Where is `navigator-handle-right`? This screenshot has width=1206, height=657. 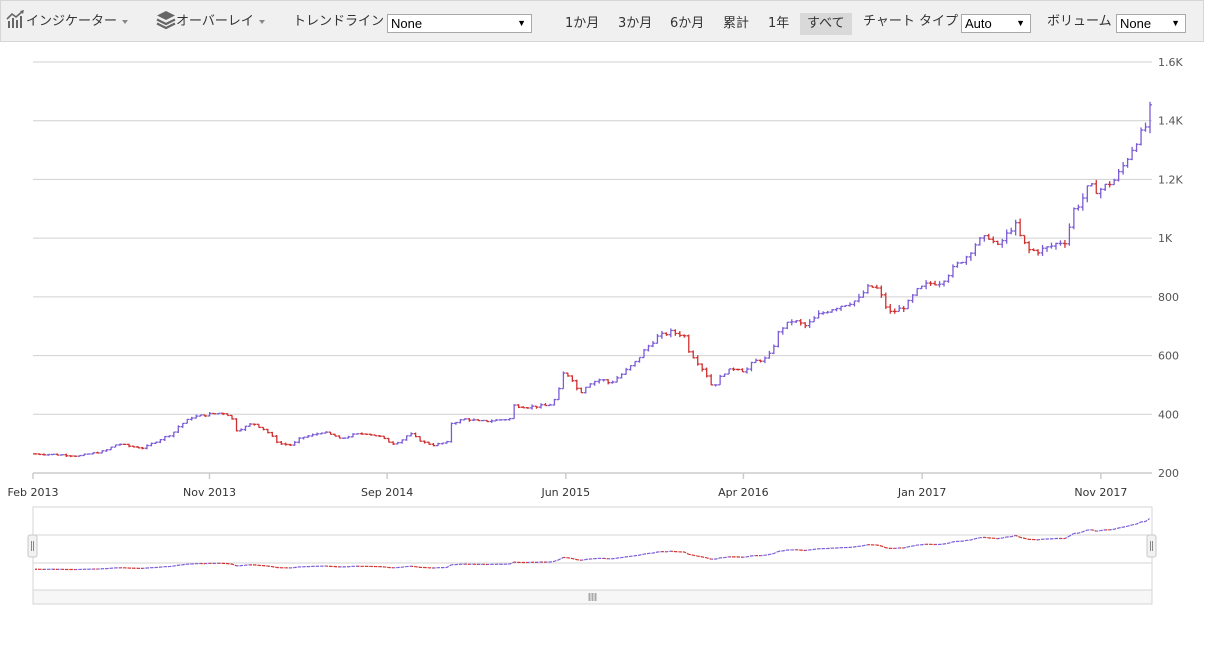
navigator-handle-right is located at coordinates (1151, 546).